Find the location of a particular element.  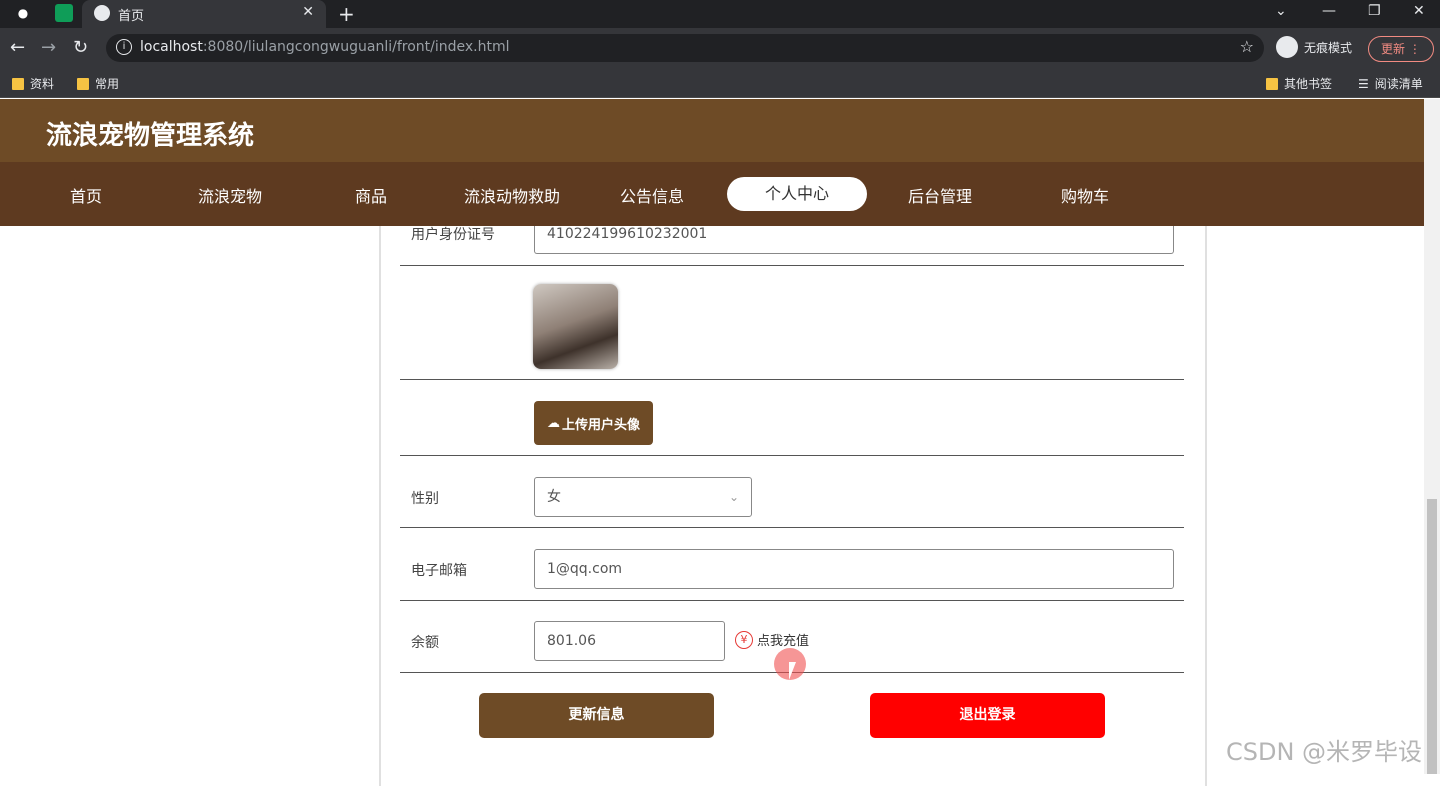

url-host: localhost is located at coordinates (171, 47).